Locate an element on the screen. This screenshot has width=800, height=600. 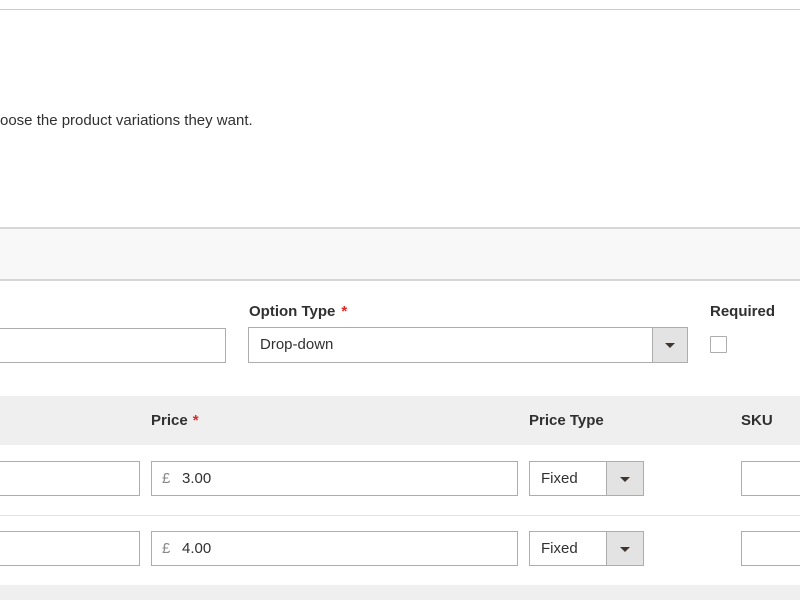
price-input: £ 4.00 is located at coordinates (334, 548).